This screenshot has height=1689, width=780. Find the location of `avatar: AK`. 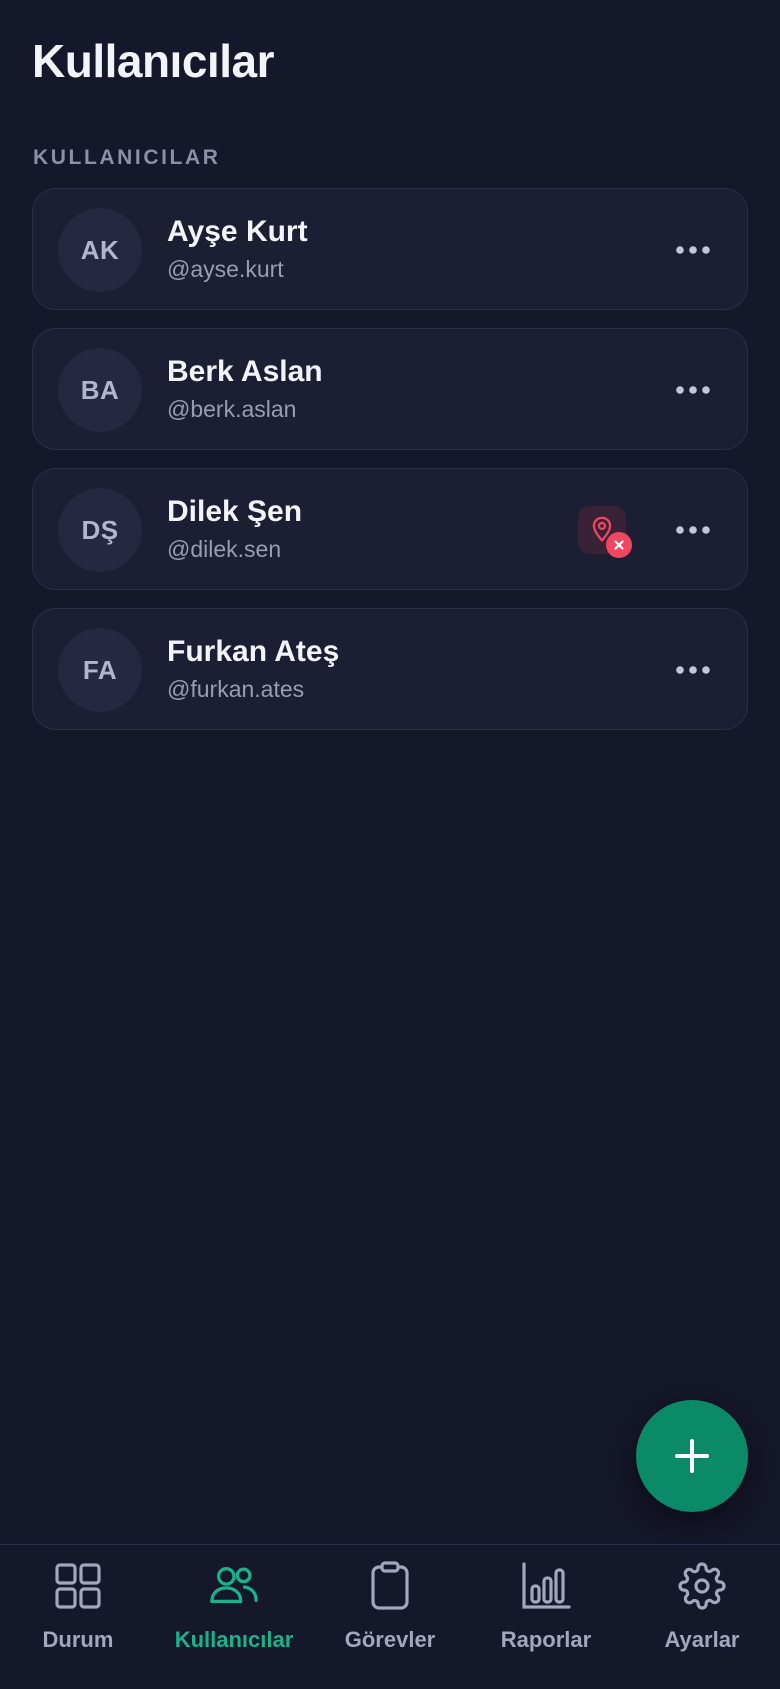

avatar: AK is located at coordinates (100, 250).